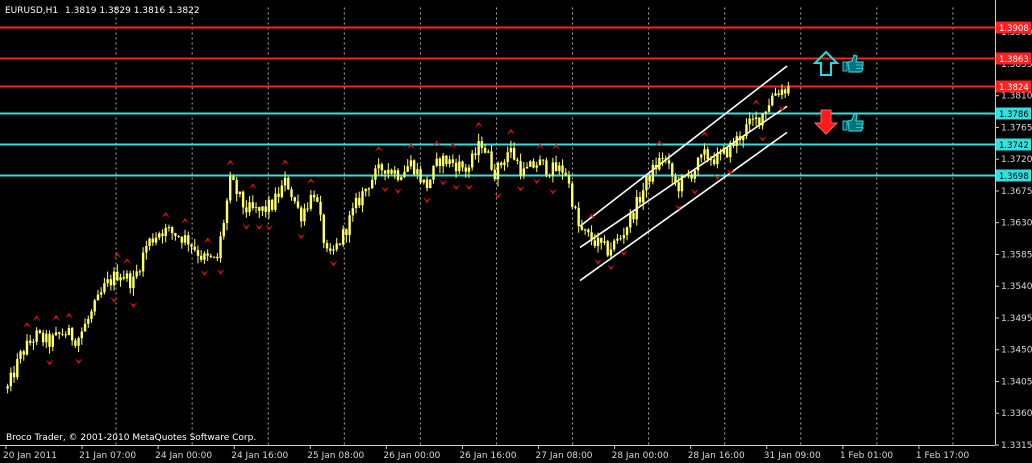 The width and height of the screenshot is (1032, 463). I want to click on support-level-label: 1.3742, so click(1014, 146).